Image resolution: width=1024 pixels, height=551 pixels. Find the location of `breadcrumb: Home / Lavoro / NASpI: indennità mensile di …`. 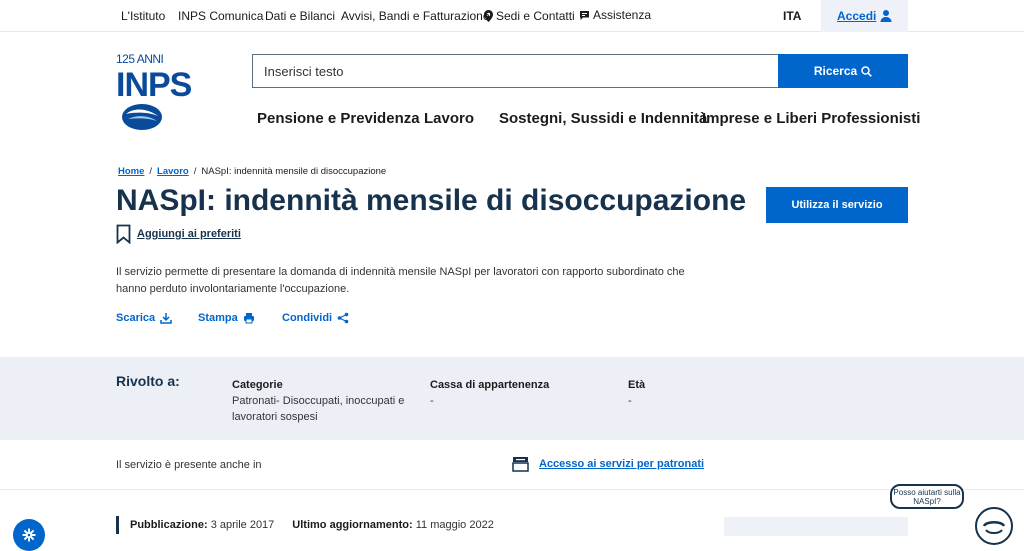

breadcrumb: Home / Lavoro / NASpI: indennità mensile di … is located at coordinates (252, 171).